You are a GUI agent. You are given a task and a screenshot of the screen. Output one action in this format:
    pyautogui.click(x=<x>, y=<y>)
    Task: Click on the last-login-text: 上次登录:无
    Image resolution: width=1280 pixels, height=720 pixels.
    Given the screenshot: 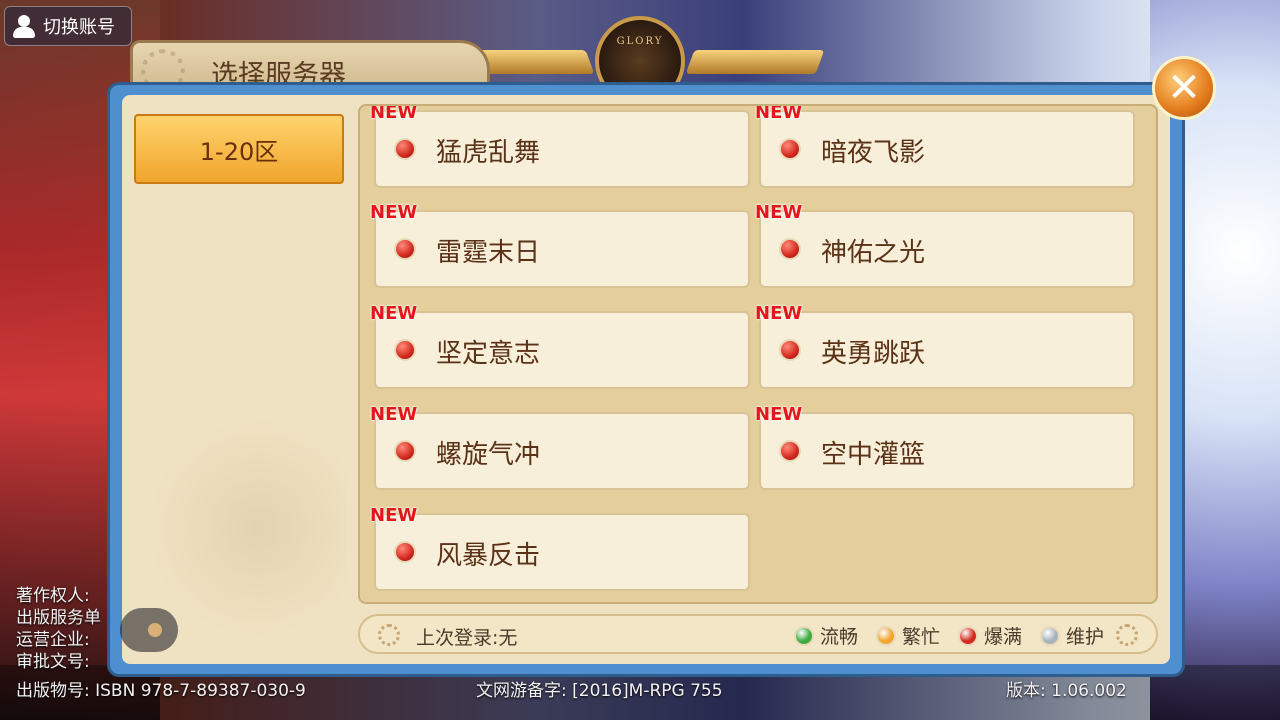 What is the action you would take?
    pyautogui.click(x=467, y=638)
    